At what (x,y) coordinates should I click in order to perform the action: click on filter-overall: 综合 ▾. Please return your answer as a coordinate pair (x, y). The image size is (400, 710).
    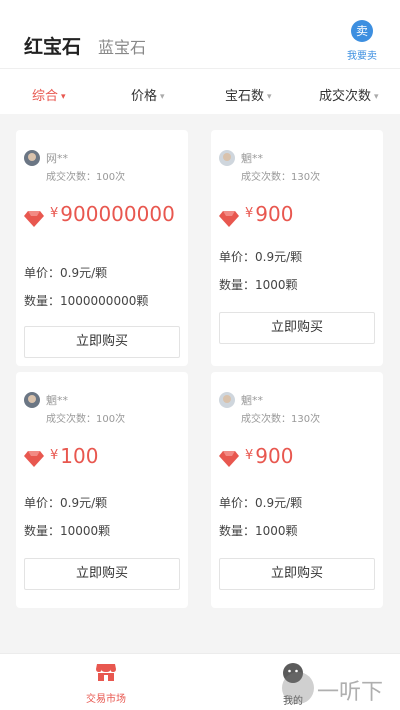
    Looking at the image, I should click on (49, 94).